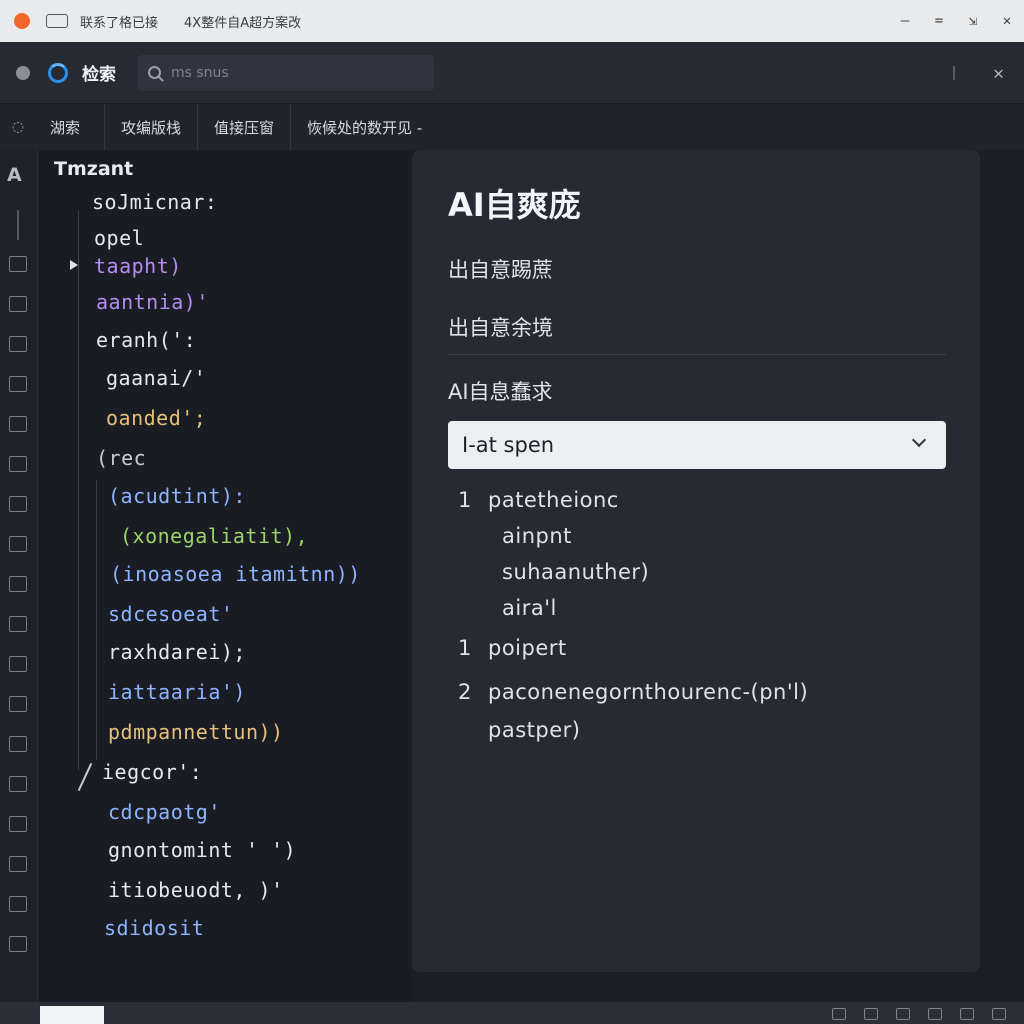  What do you see at coordinates (146, 340) in the screenshot?
I see `code-line: eranh(':` at bounding box center [146, 340].